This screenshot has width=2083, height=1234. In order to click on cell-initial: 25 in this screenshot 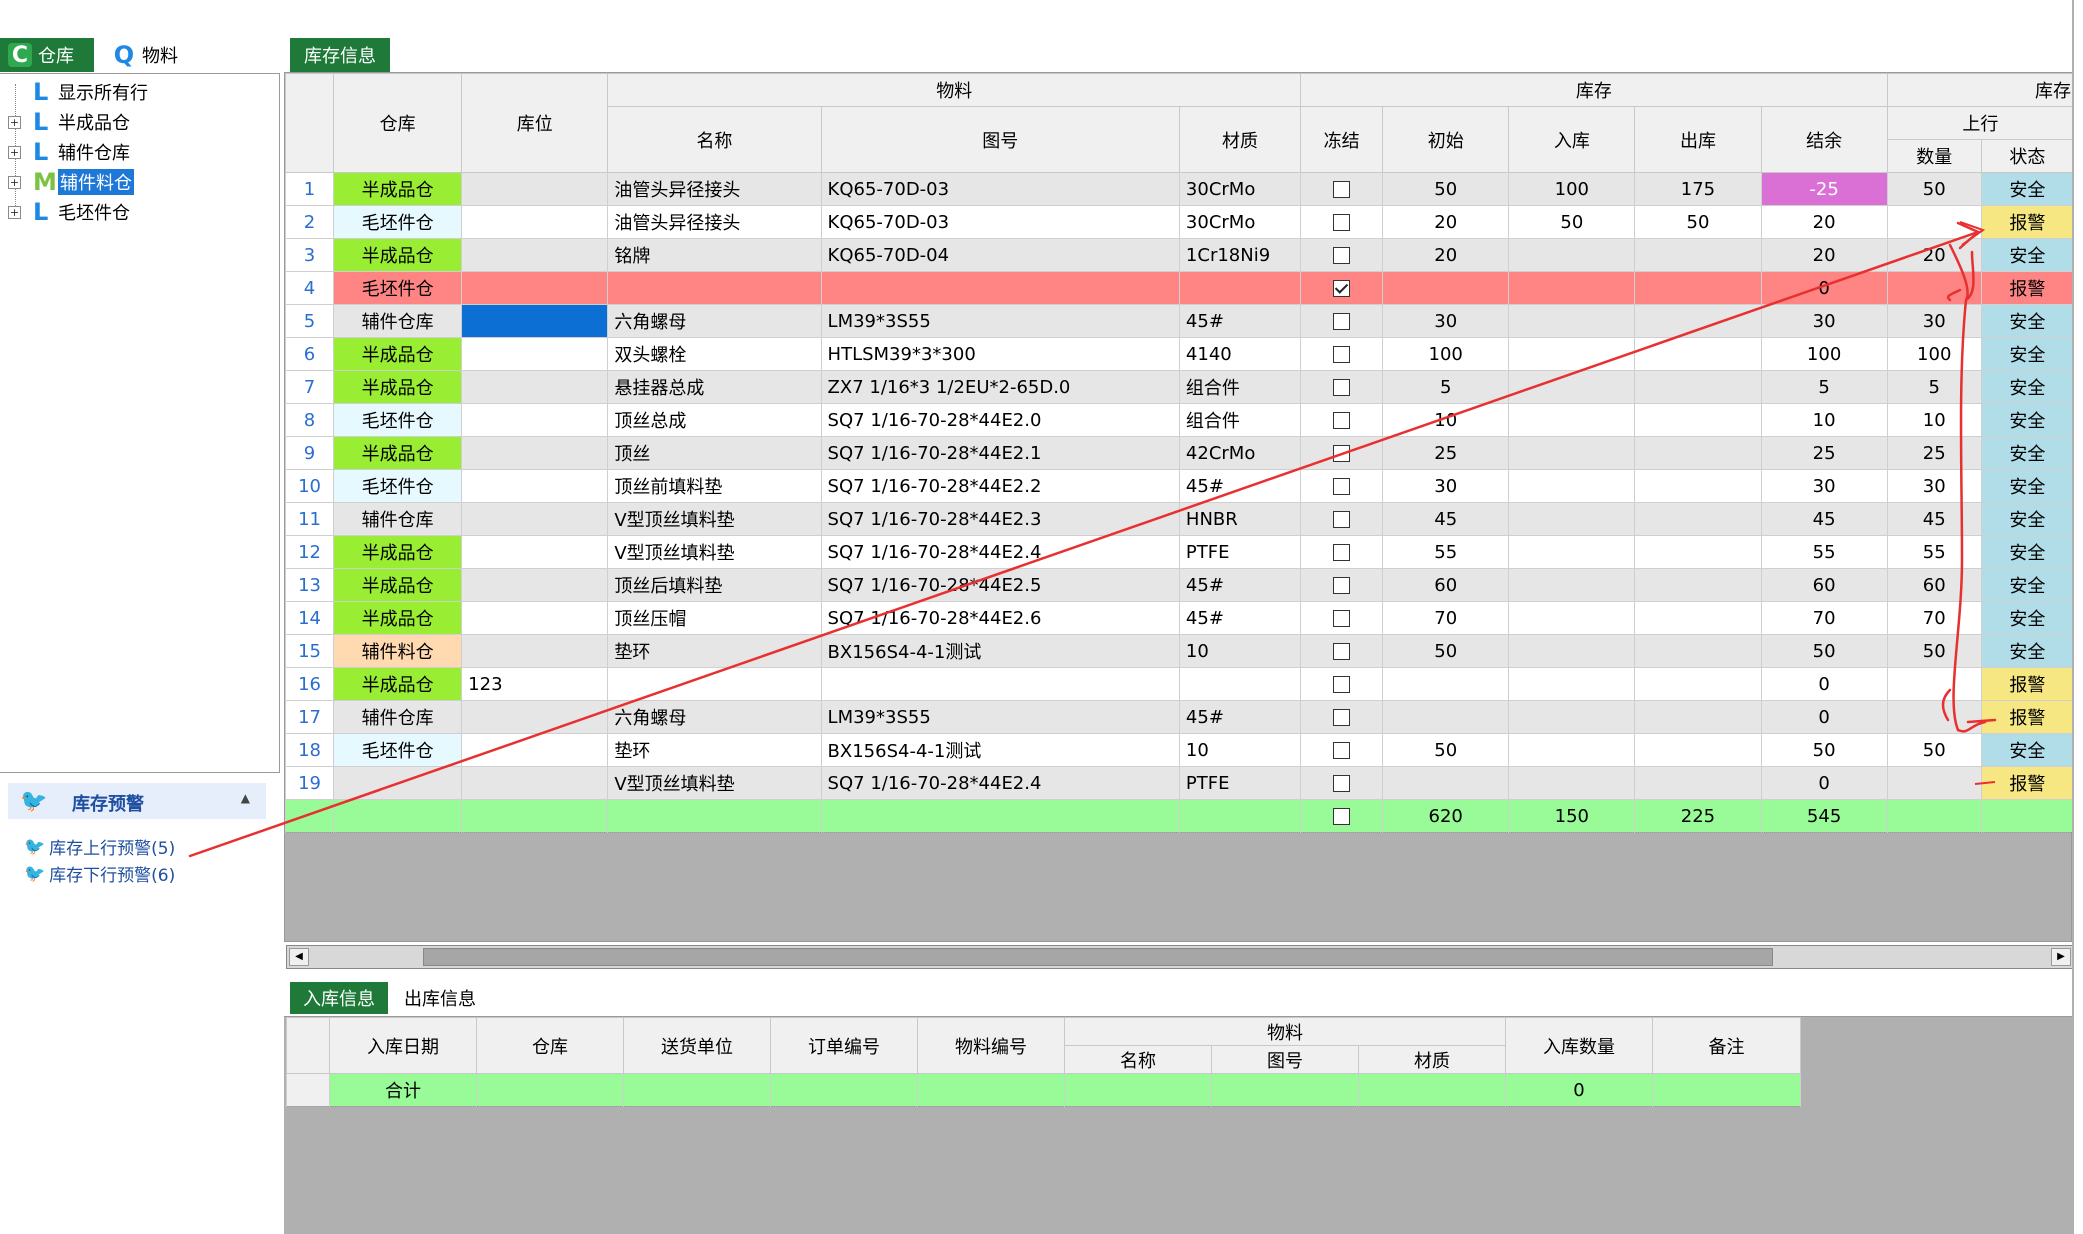, I will do `click(1446, 453)`.